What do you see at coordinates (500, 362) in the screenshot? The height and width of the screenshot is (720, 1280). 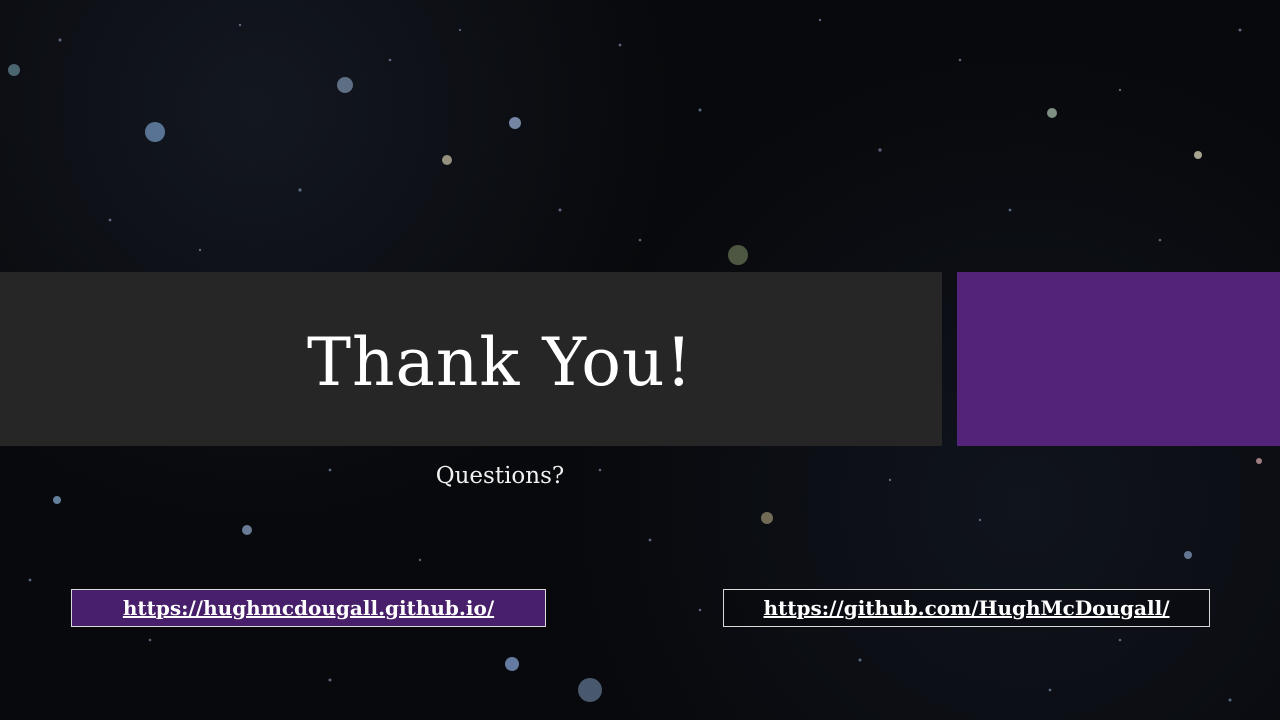 I see `slide-title: Thank You!` at bounding box center [500, 362].